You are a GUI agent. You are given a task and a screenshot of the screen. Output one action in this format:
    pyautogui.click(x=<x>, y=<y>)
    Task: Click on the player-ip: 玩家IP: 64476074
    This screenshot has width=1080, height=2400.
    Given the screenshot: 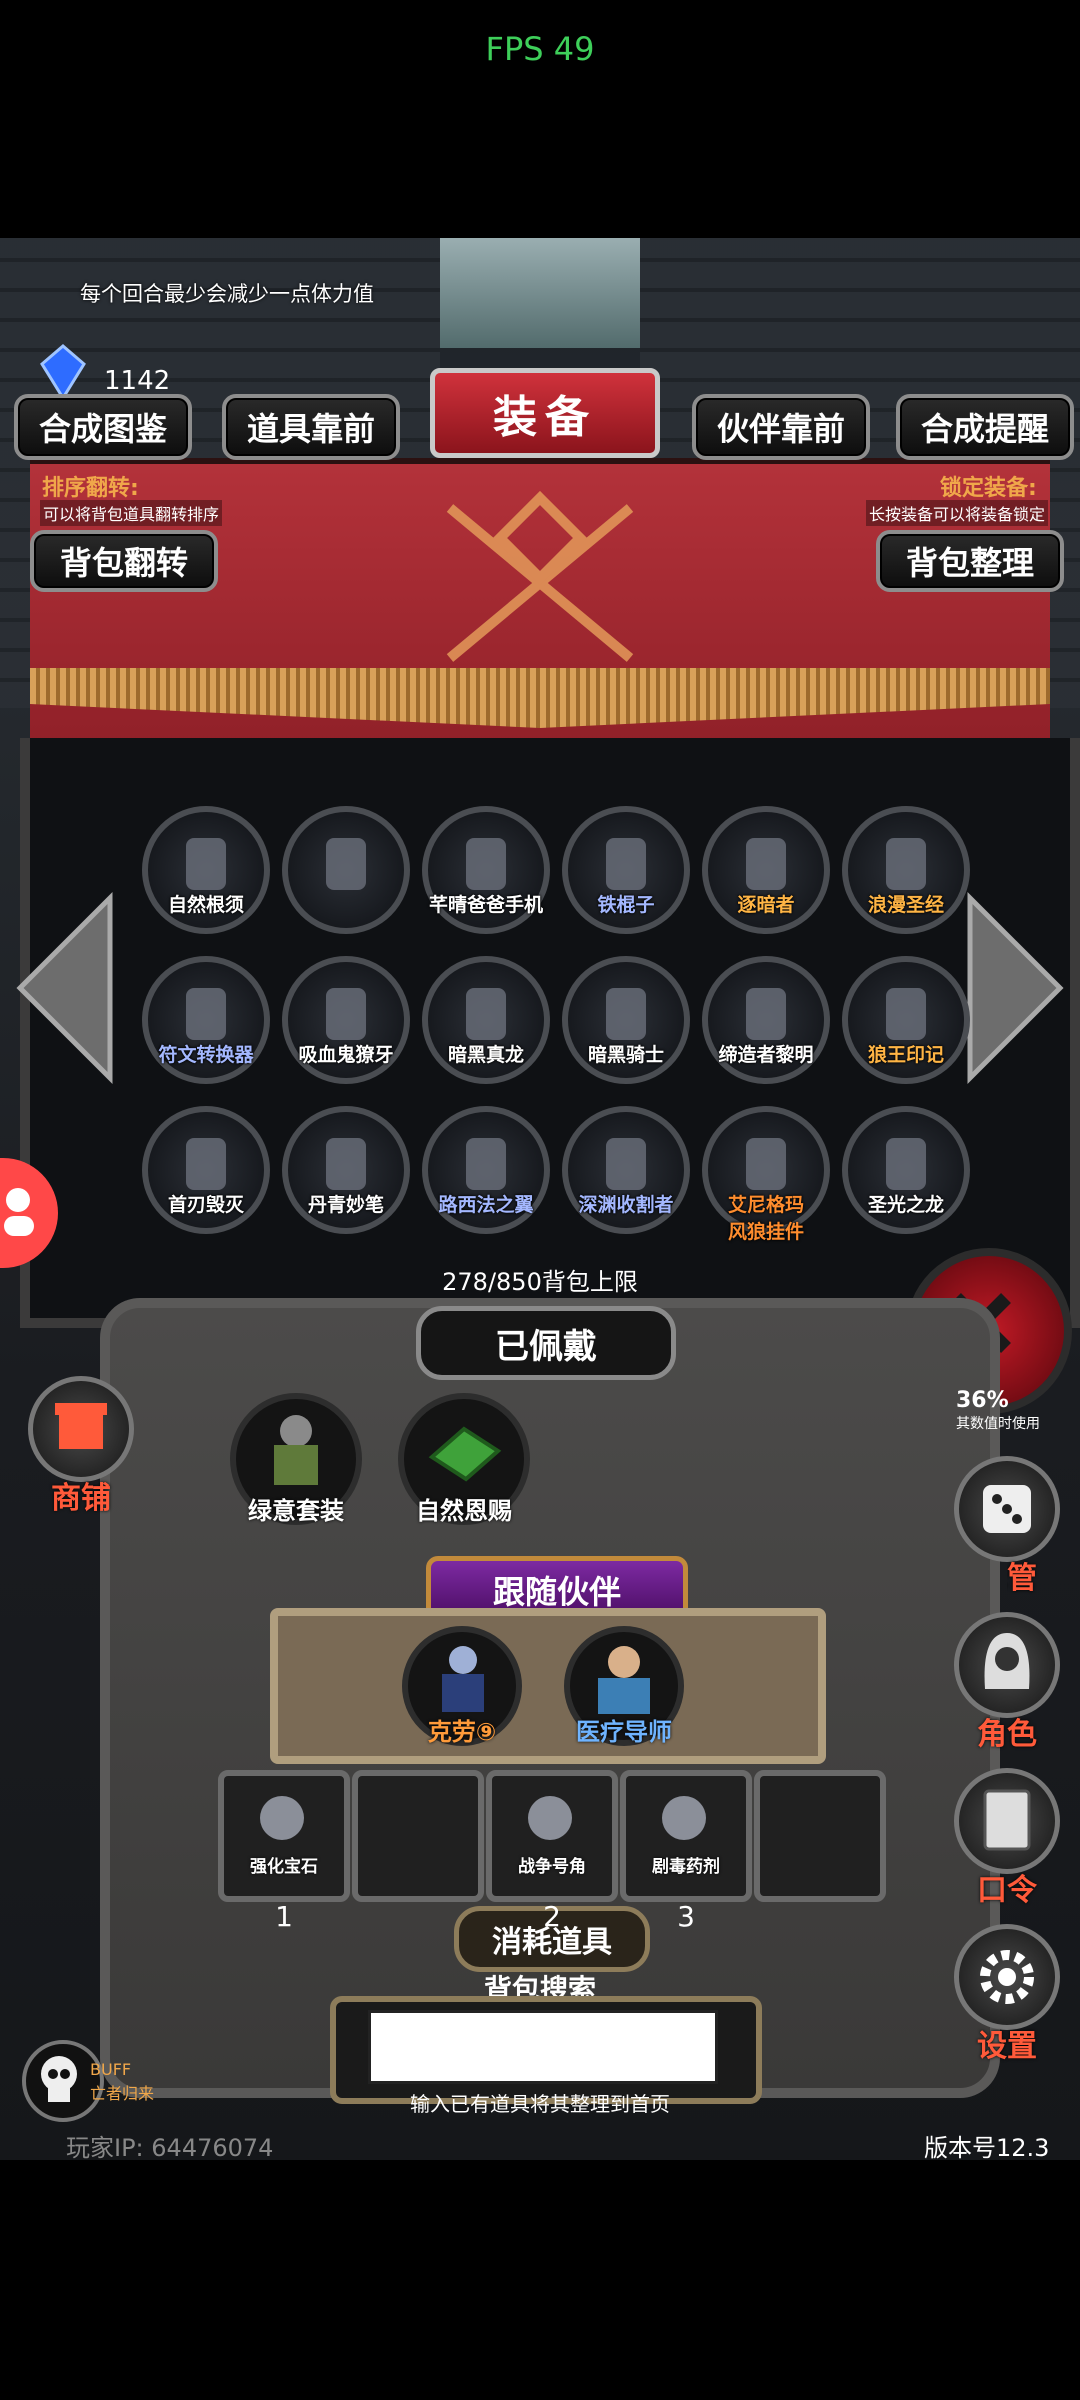 What is the action you would take?
    pyautogui.click(x=169, y=2144)
    